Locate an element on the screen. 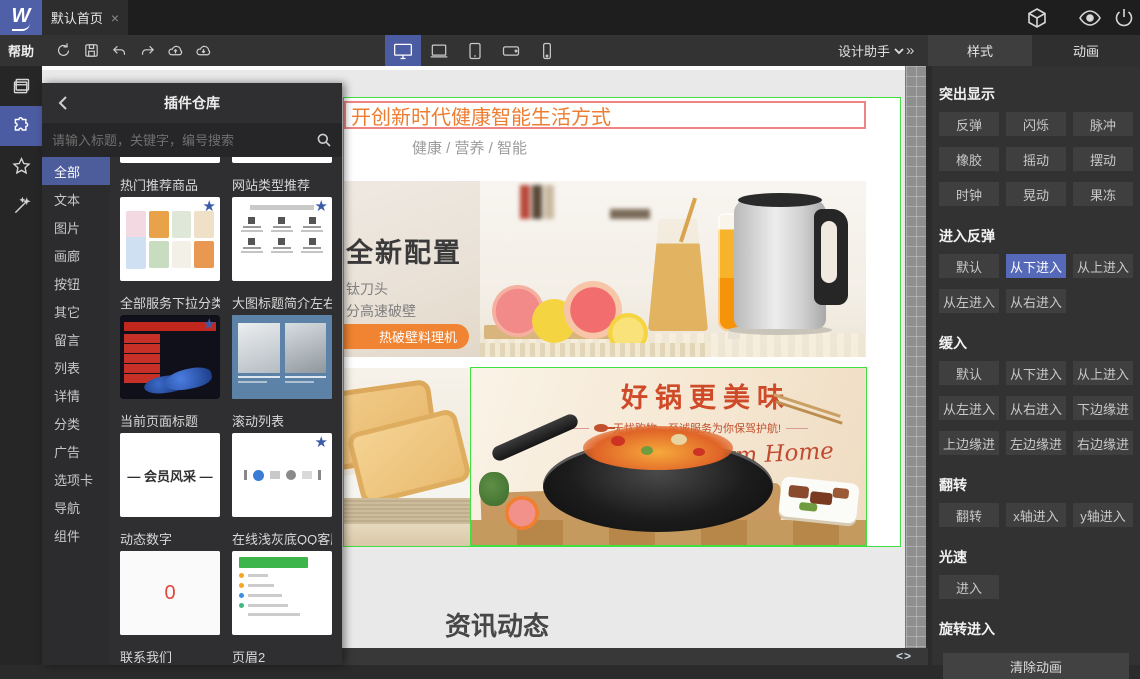 The height and width of the screenshot is (679, 1140). tab-style: 样式 is located at coordinates (980, 50).